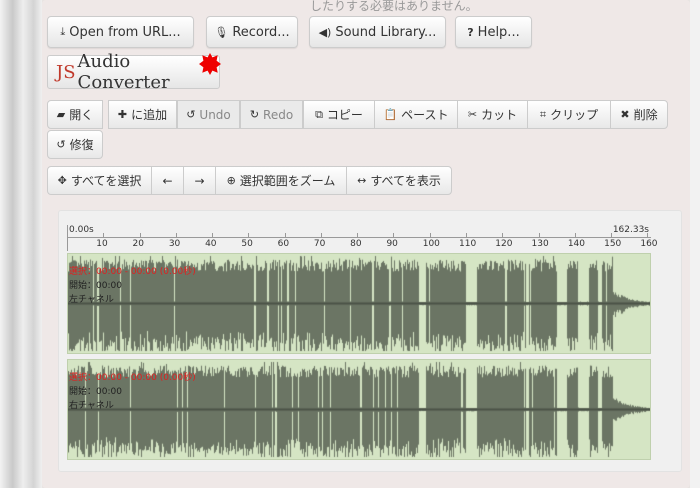  I want to click on button-label: →, so click(199, 180).